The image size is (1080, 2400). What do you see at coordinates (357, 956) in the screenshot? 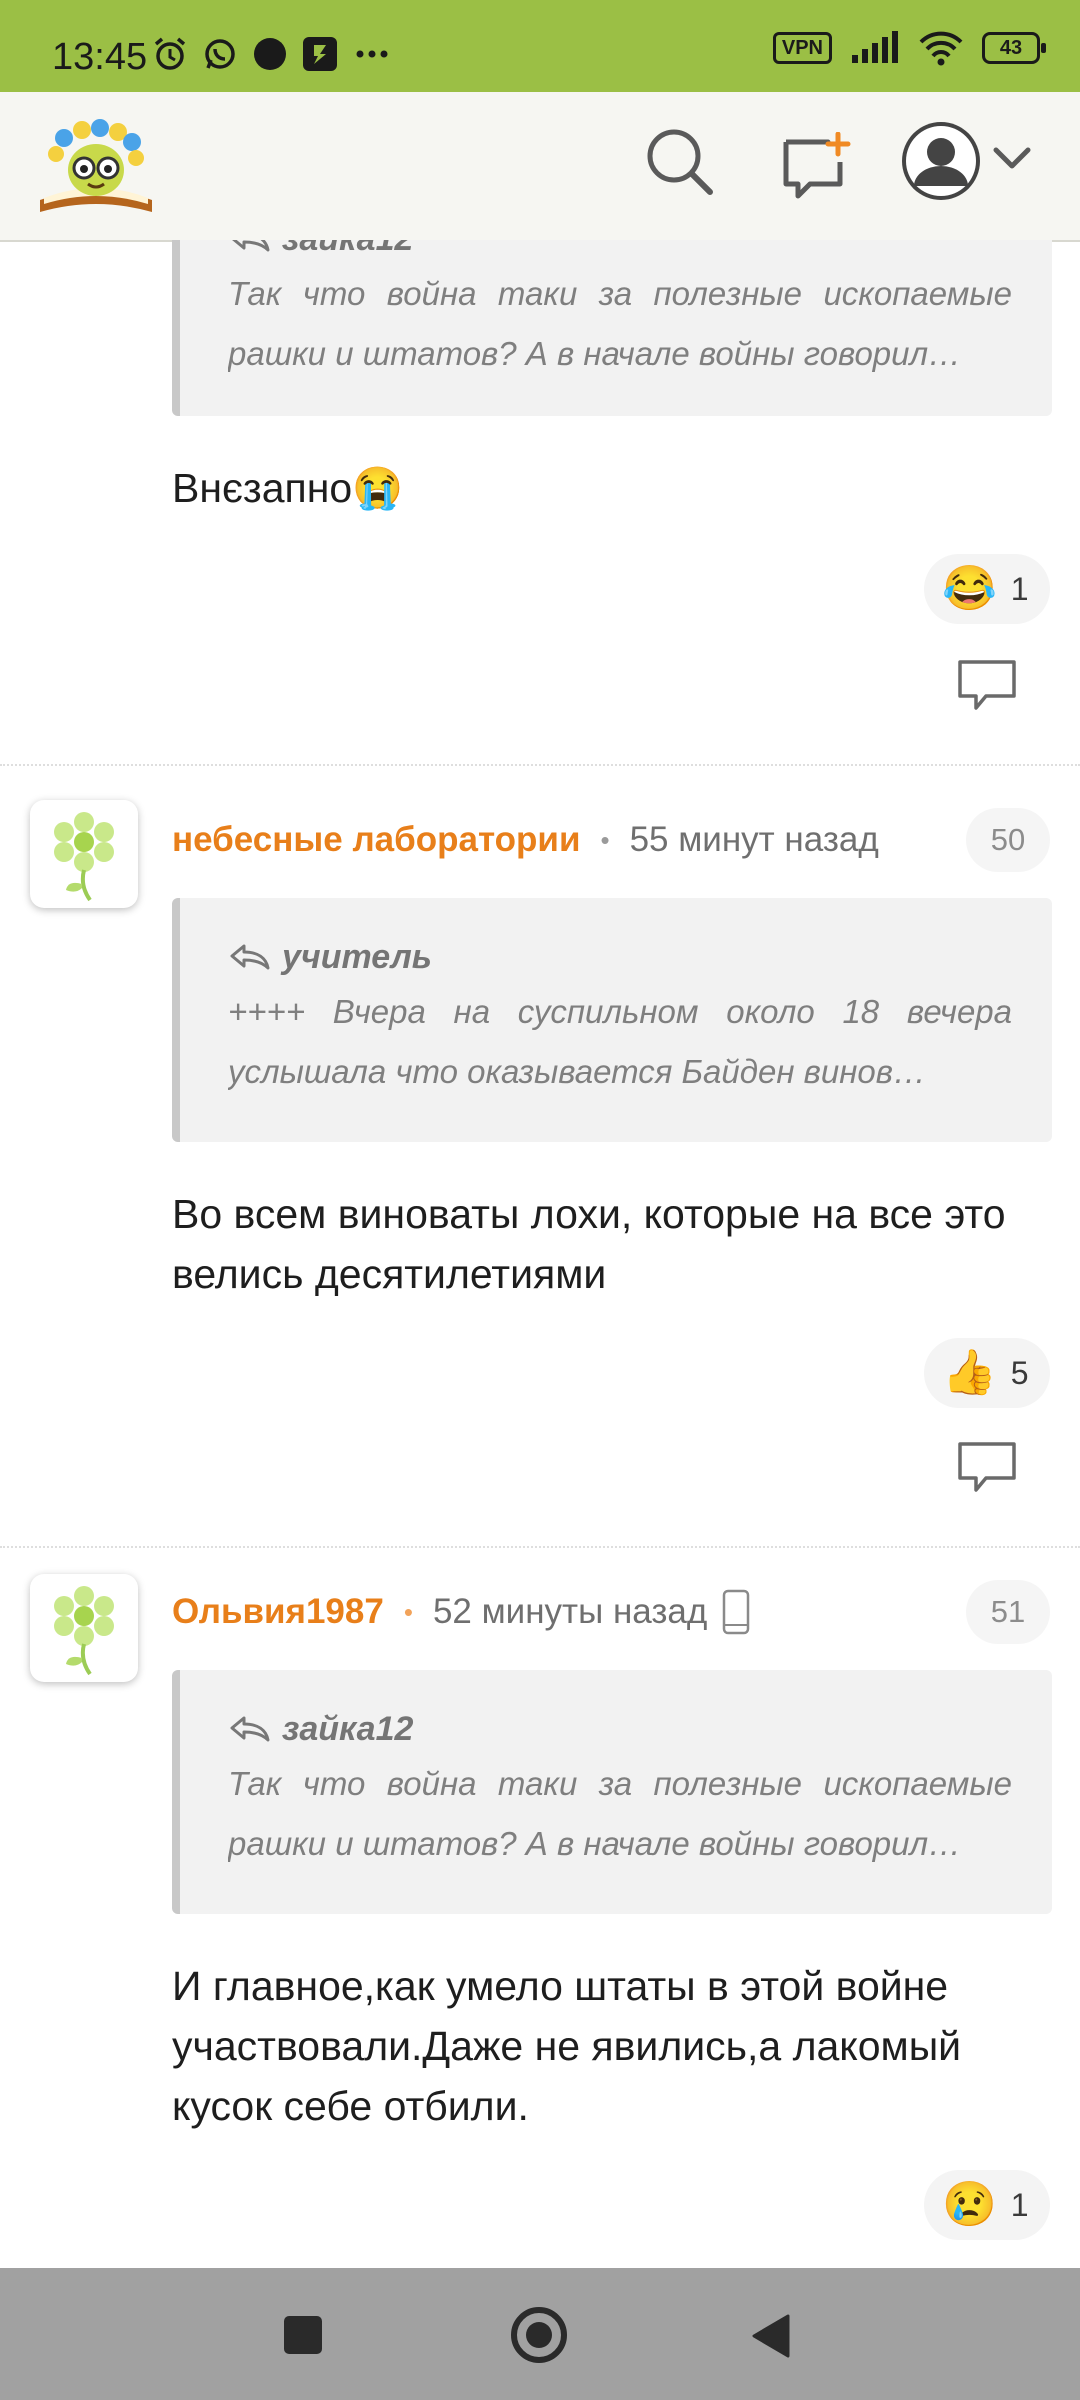
I see `quote-author: учитель` at bounding box center [357, 956].